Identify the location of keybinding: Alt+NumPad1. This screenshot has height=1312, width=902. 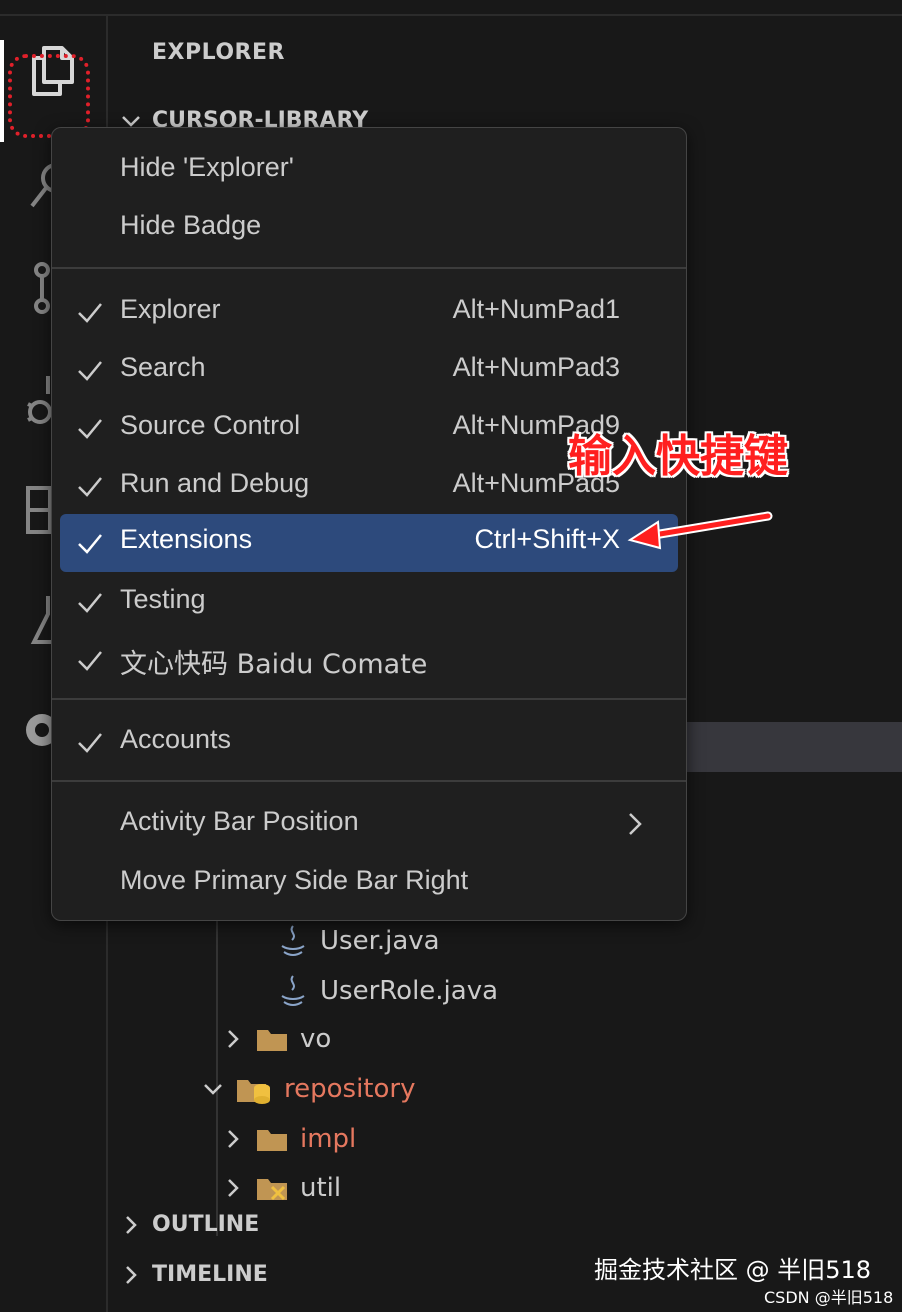
(536, 309).